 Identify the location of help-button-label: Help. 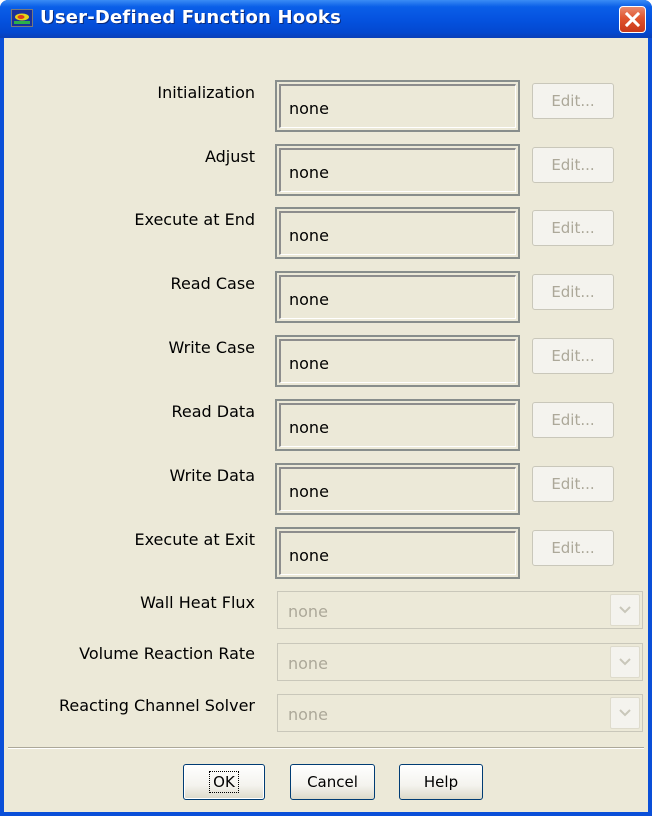
(441, 782).